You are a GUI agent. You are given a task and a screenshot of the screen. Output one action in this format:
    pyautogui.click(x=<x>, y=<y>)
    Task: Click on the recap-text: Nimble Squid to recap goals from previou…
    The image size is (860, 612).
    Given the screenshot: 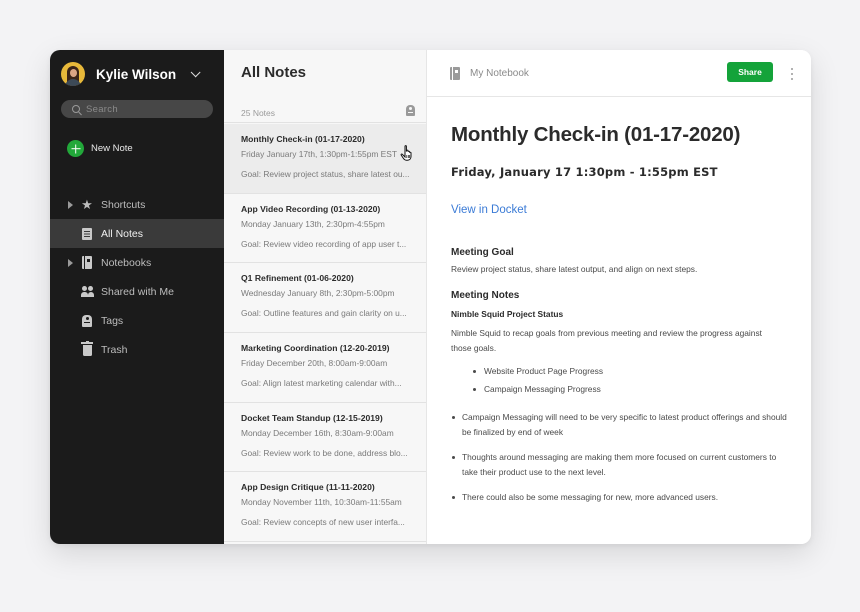 What is the action you would take?
    pyautogui.click(x=606, y=340)
    